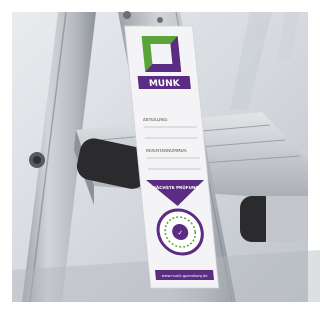  Describe the element at coordinates (185, 276) in the screenshot. I see `label-website: www.munk-guenzburg.de` at that location.